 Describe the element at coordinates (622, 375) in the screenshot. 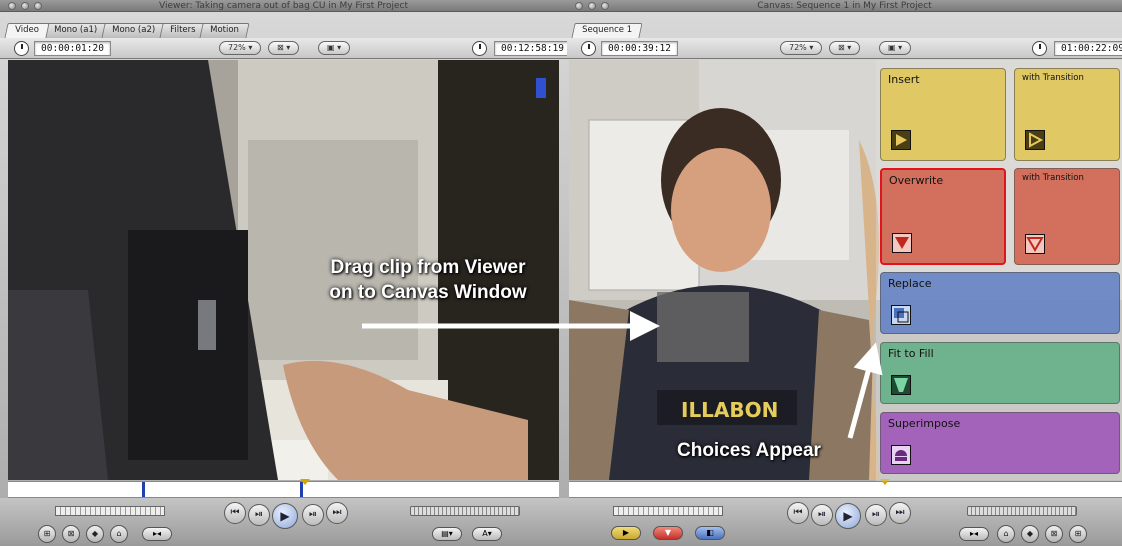

I see `annotation-arrows` at that location.